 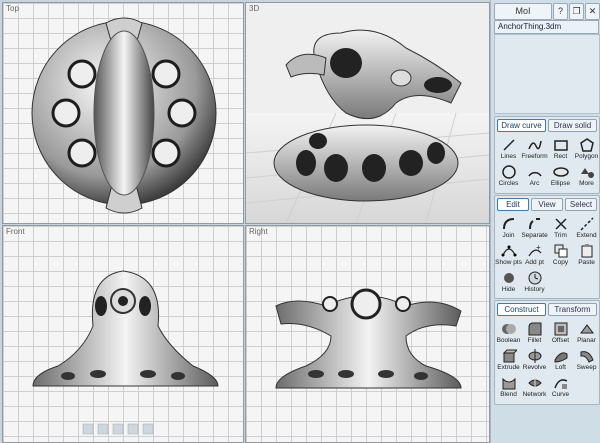 What do you see at coordinates (560, 172) in the screenshot?
I see `ellipse-icon` at bounding box center [560, 172].